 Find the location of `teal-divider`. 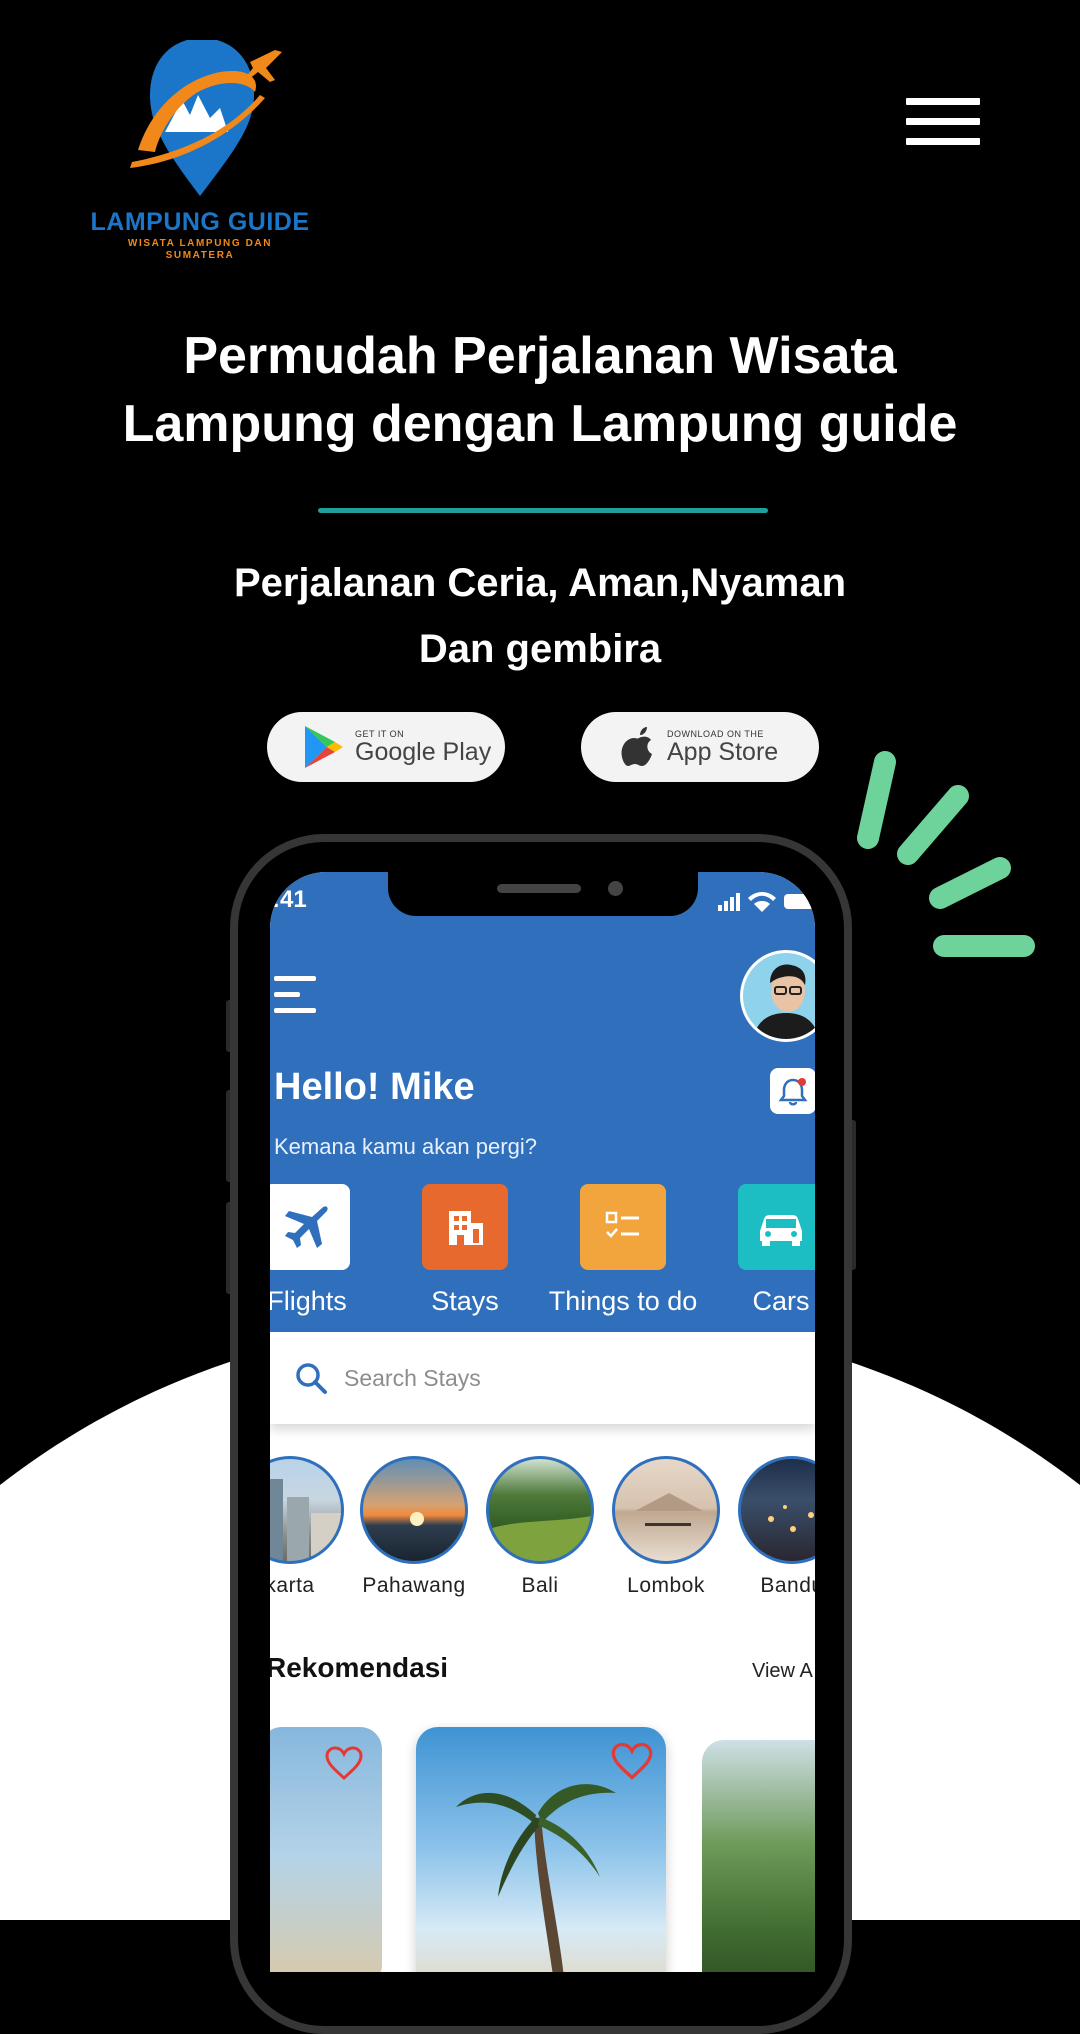

teal-divider is located at coordinates (543, 510).